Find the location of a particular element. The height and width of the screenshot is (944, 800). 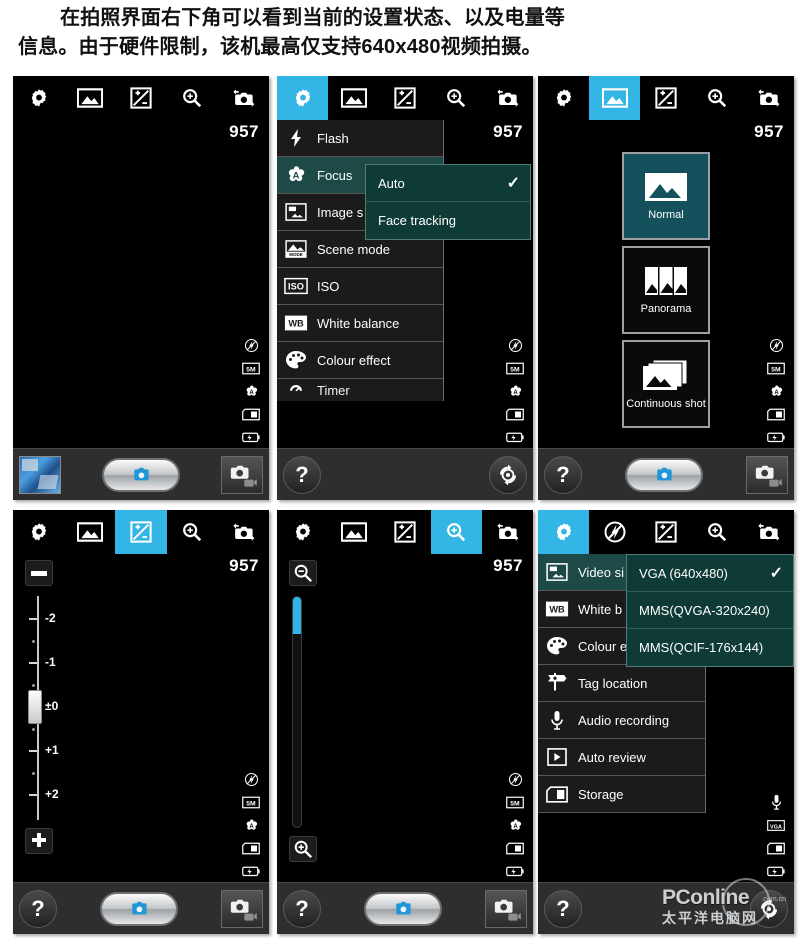

focus-flower-icon: A is located at coordinates (296, 175).